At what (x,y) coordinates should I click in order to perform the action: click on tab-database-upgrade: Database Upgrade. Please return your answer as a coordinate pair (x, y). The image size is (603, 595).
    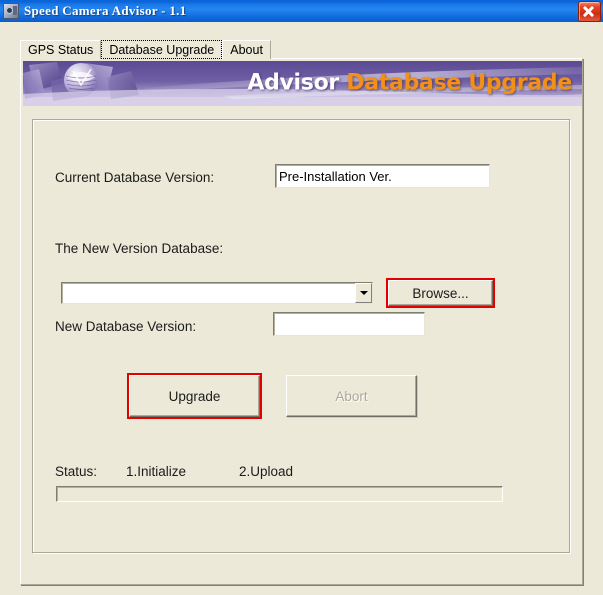
    Looking at the image, I should click on (162, 49).